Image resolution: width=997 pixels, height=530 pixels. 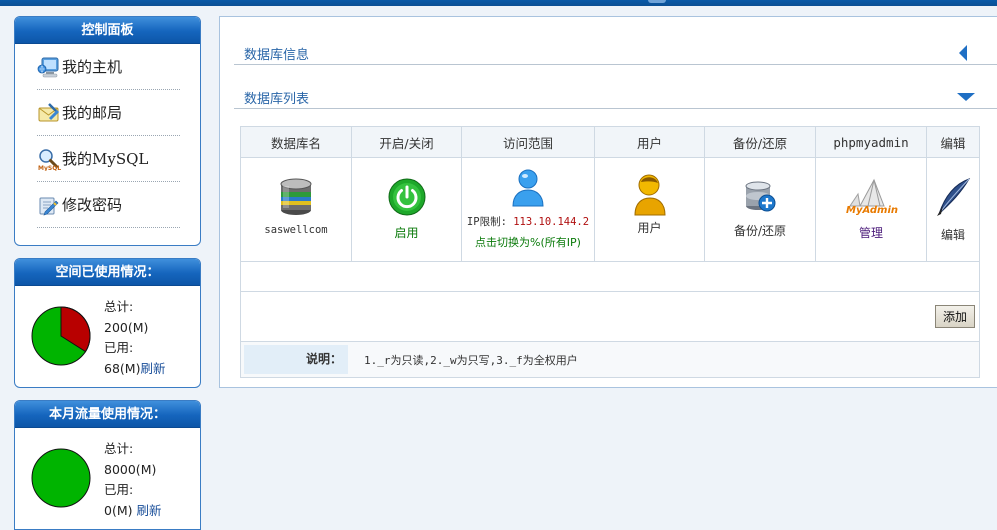 What do you see at coordinates (528, 209) in the screenshot?
I see `cell-access-range: IP限制: 113.10.144.2 点击切换为%(所有IP)` at bounding box center [528, 209].